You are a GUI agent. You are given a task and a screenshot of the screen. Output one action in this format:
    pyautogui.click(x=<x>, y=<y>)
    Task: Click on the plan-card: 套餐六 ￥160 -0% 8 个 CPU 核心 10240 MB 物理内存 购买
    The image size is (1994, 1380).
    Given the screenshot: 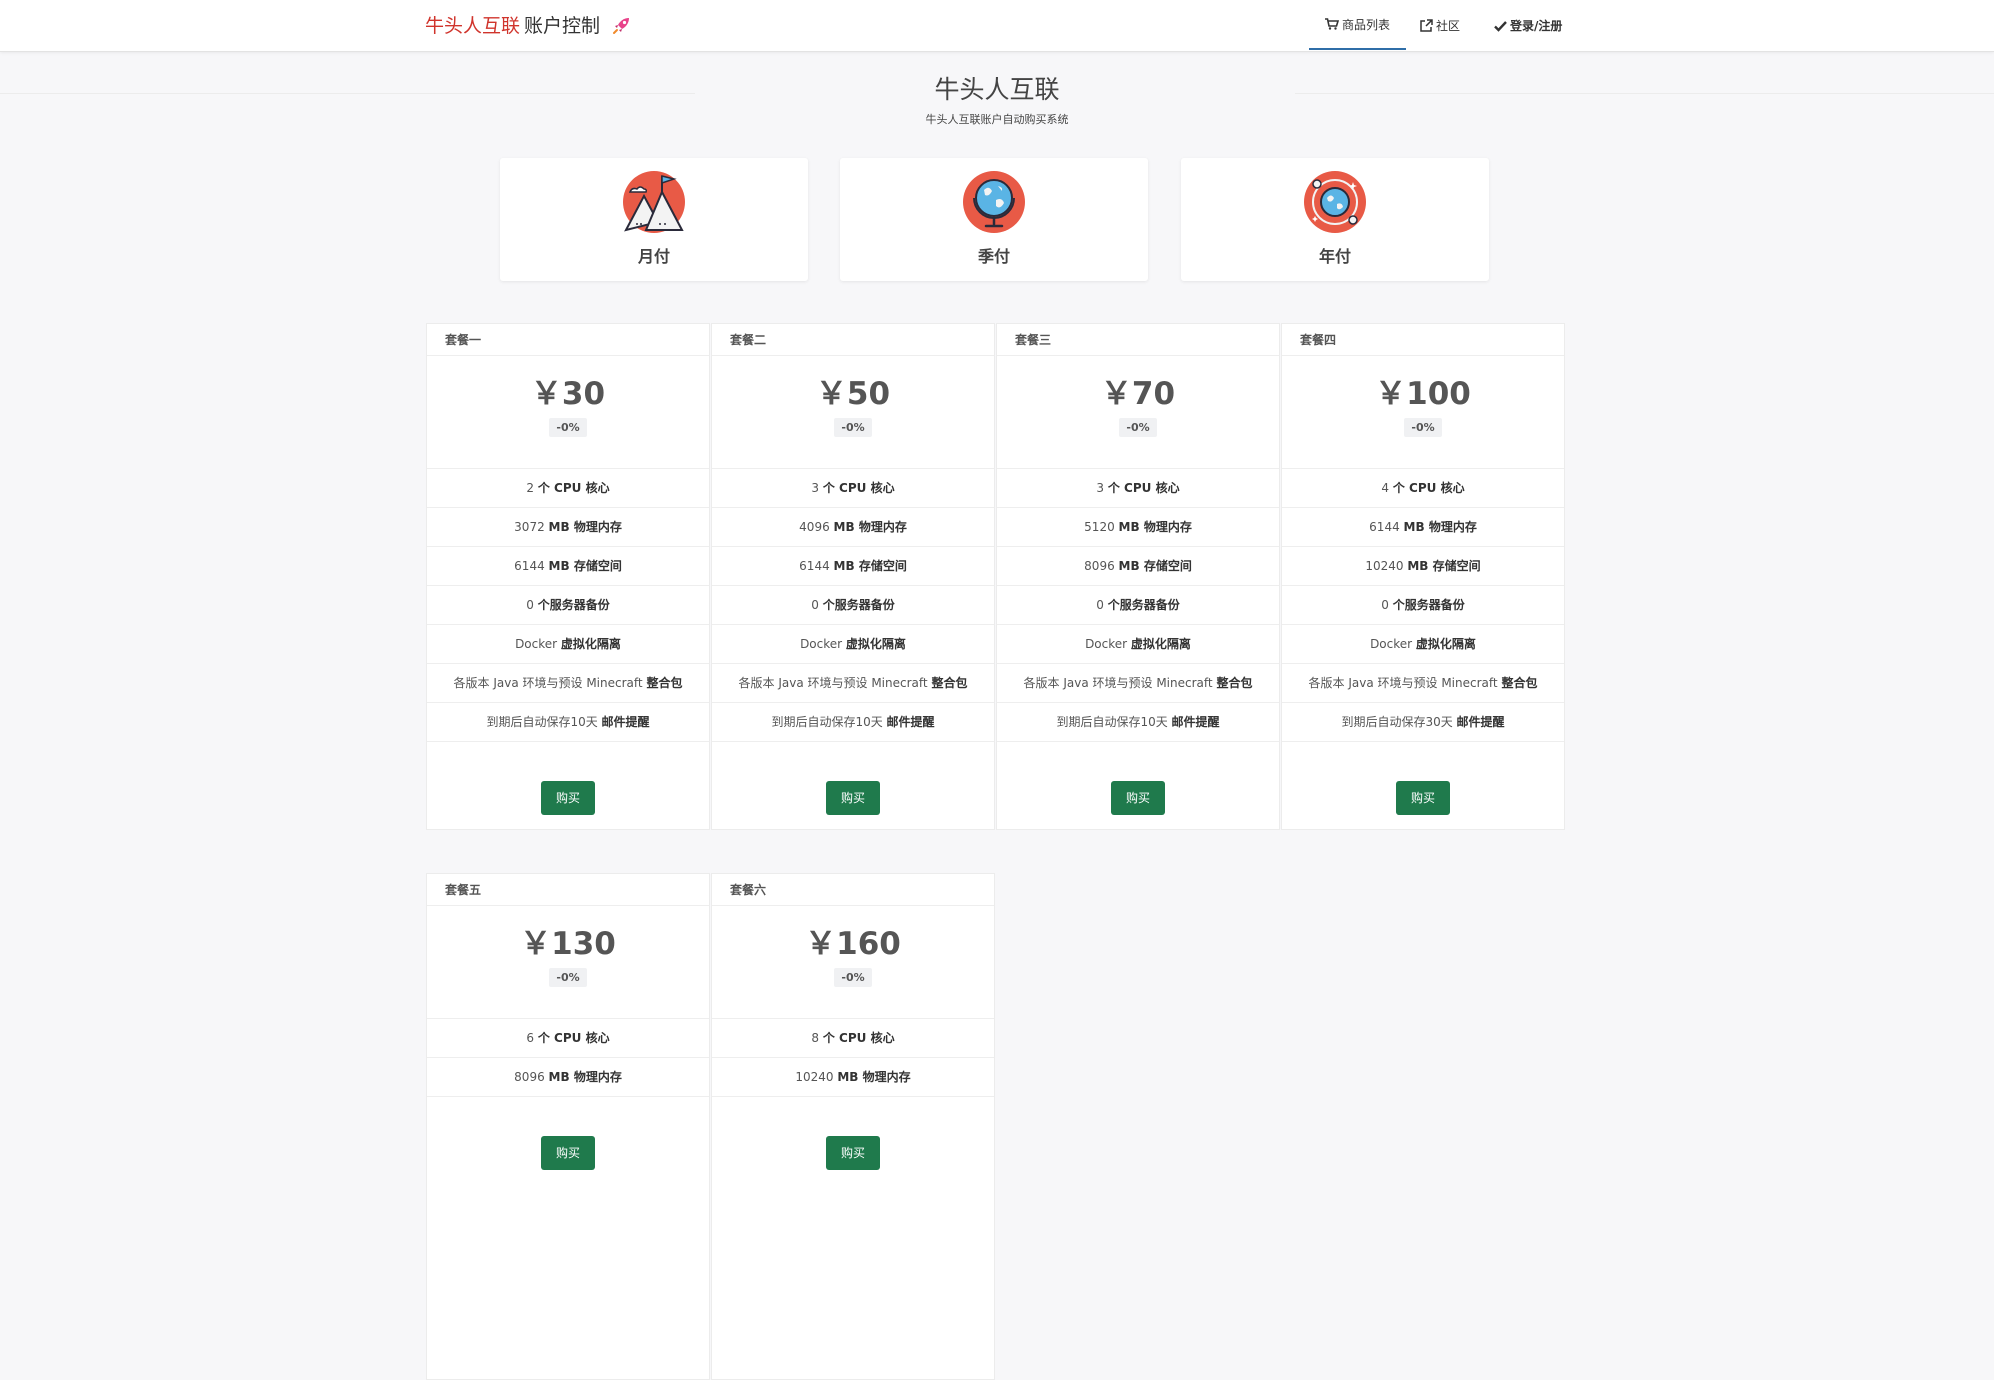 What is the action you would take?
    pyautogui.click(x=853, y=1126)
    